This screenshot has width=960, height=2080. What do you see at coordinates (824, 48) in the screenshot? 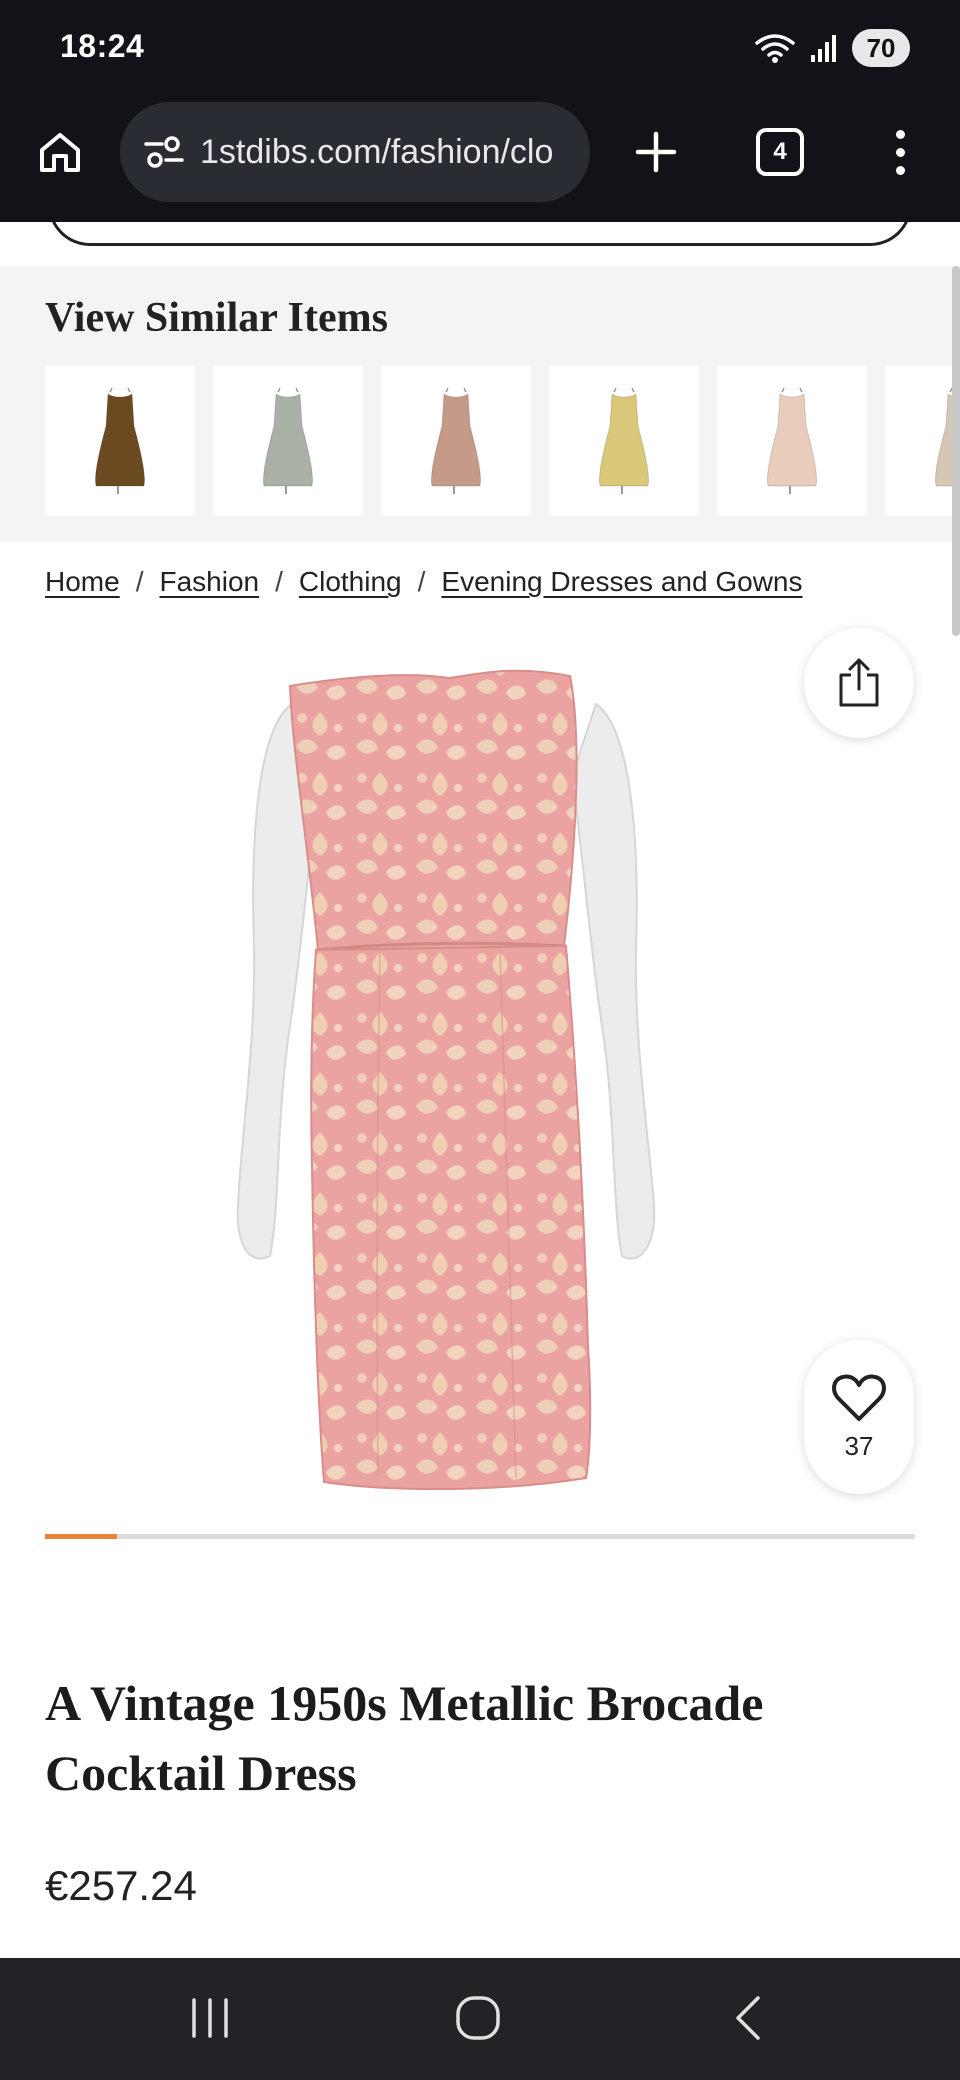
I see `signal-icon` at bounding box center [824, 48].